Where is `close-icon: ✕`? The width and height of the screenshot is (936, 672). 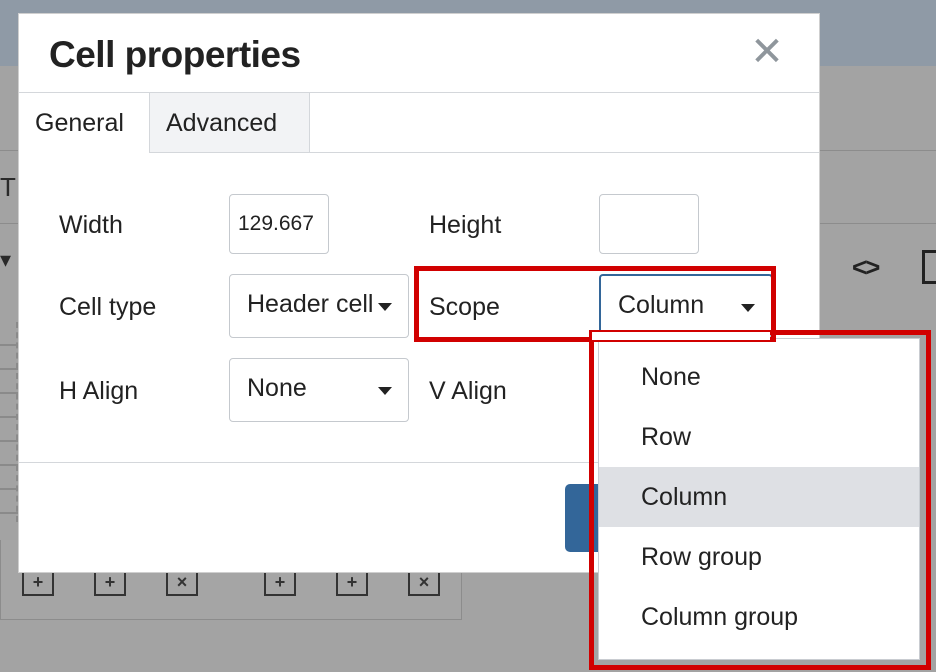
close-icon: ✕ is located at coordinates (767, 52).